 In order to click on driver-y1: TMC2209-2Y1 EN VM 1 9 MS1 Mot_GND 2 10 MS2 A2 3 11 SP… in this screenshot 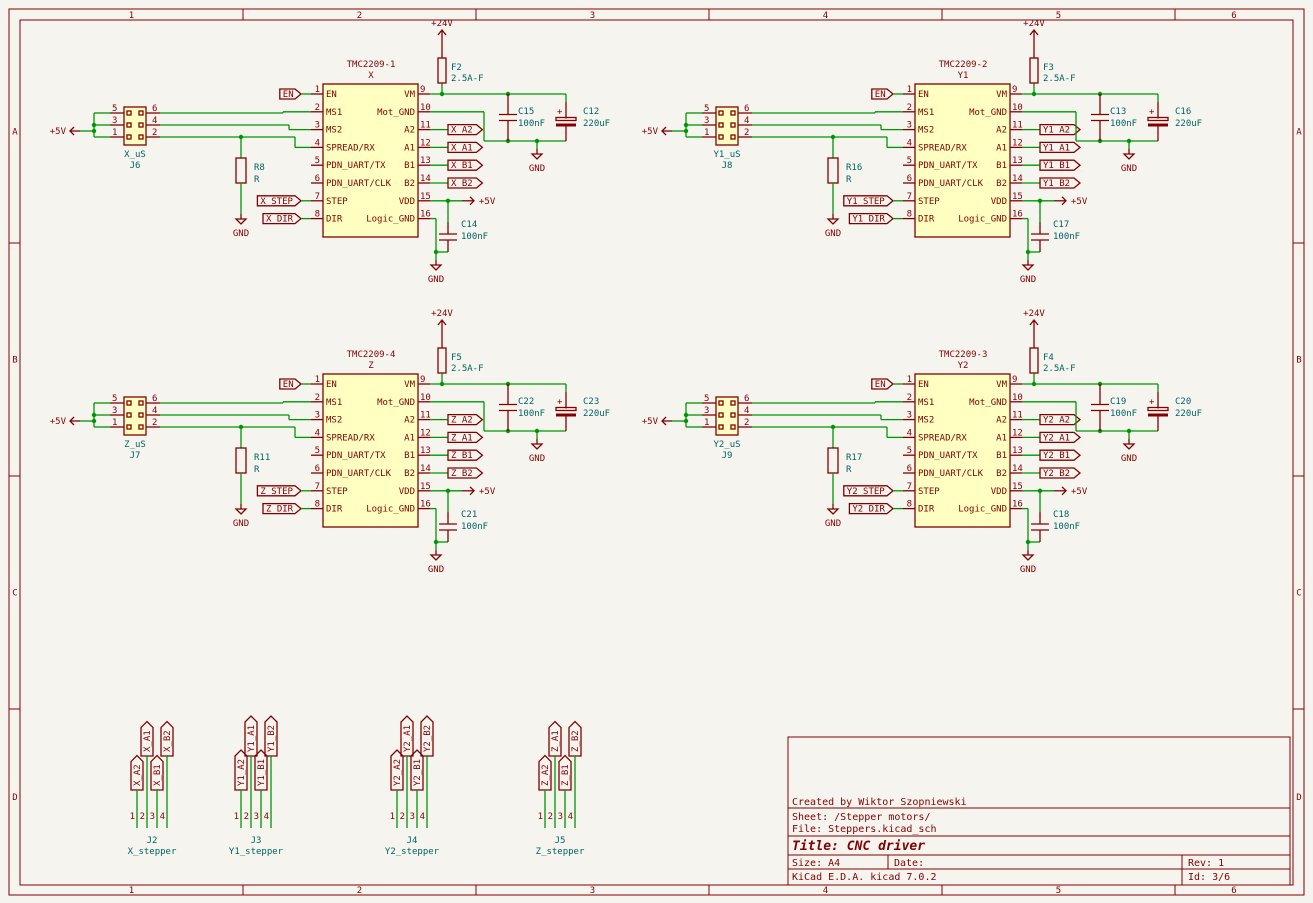, I will do `click(922, 152)`.